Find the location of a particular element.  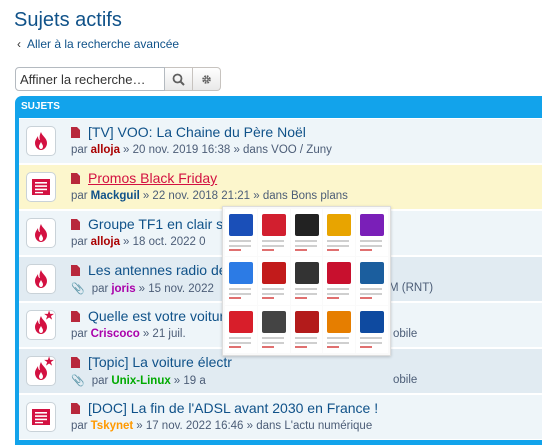

chevron-left-icon: ‹ is located at coordinates (19, 44).